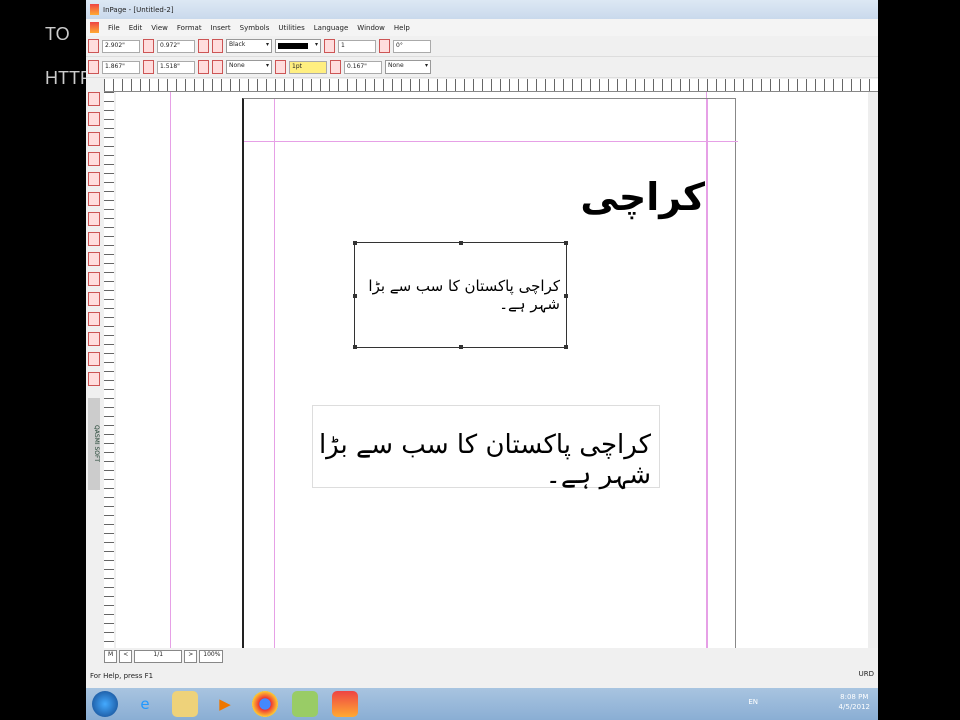  Describe the element at coordinates (249, 46) in the screenshot. I see `color-select: Black ▾` at that location.